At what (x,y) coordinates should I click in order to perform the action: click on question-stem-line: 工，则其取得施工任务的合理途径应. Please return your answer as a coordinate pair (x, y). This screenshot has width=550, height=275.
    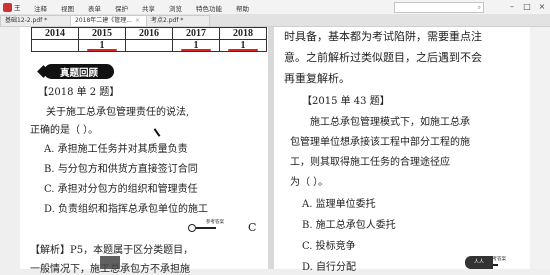
    Looking at the image, I should click on (370, 162).